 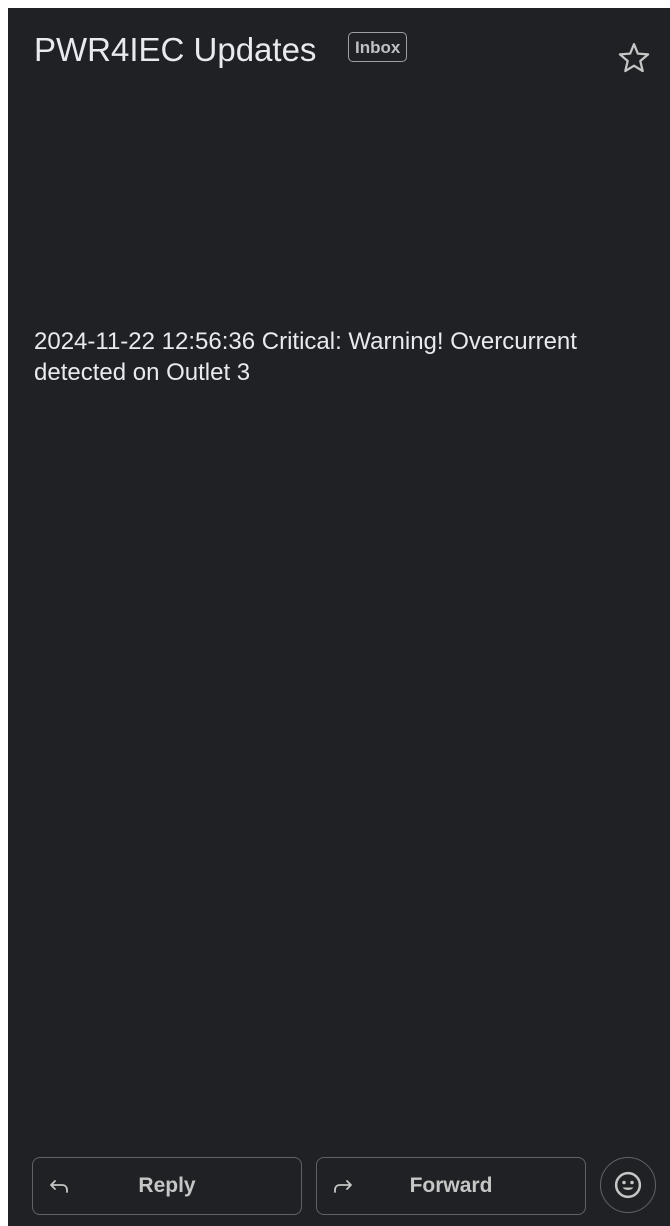 What do you see at coordinates (634, 58) in the screenshot?
I see `star-icon` at bounding box center [634, 58].